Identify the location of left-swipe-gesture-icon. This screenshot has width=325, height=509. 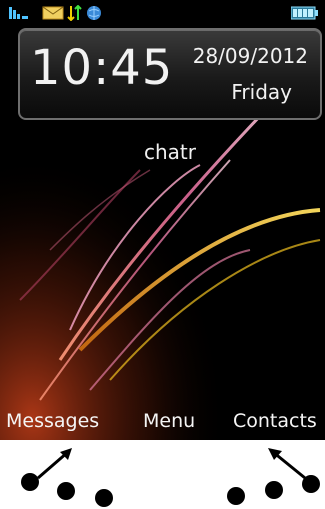
(67, 477).